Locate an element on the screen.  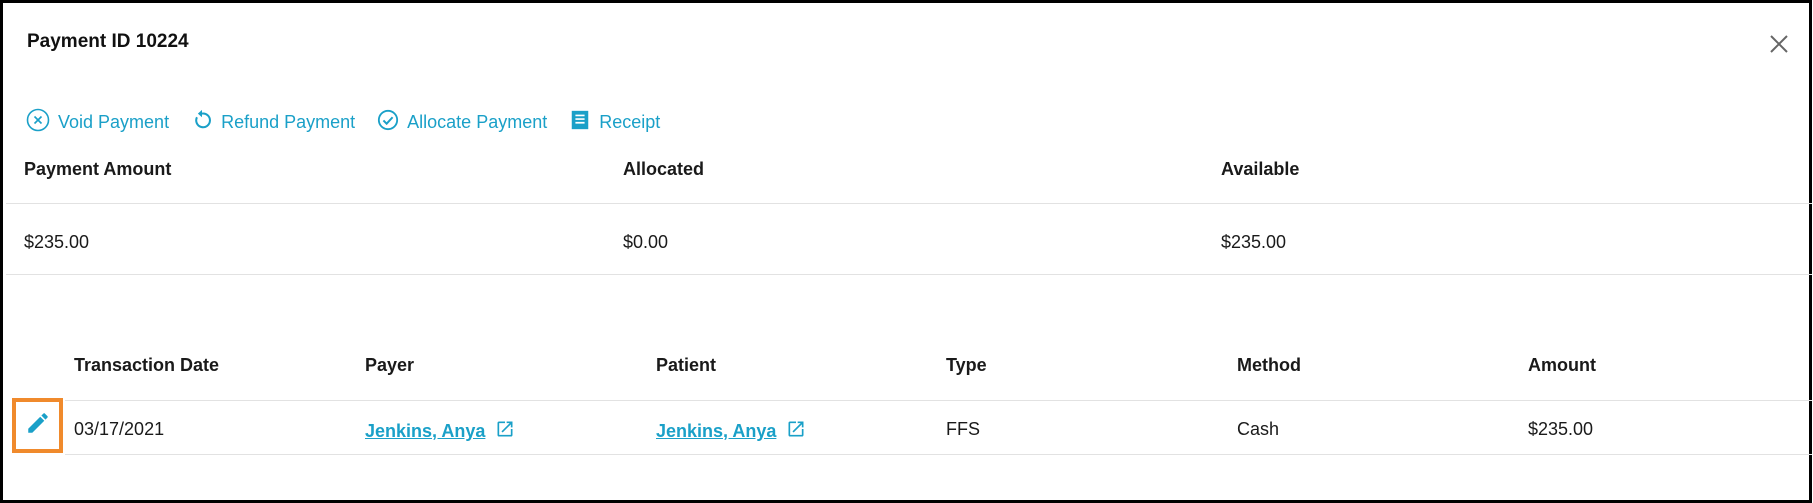
pencil-icon is located at coordinates (38, 425).